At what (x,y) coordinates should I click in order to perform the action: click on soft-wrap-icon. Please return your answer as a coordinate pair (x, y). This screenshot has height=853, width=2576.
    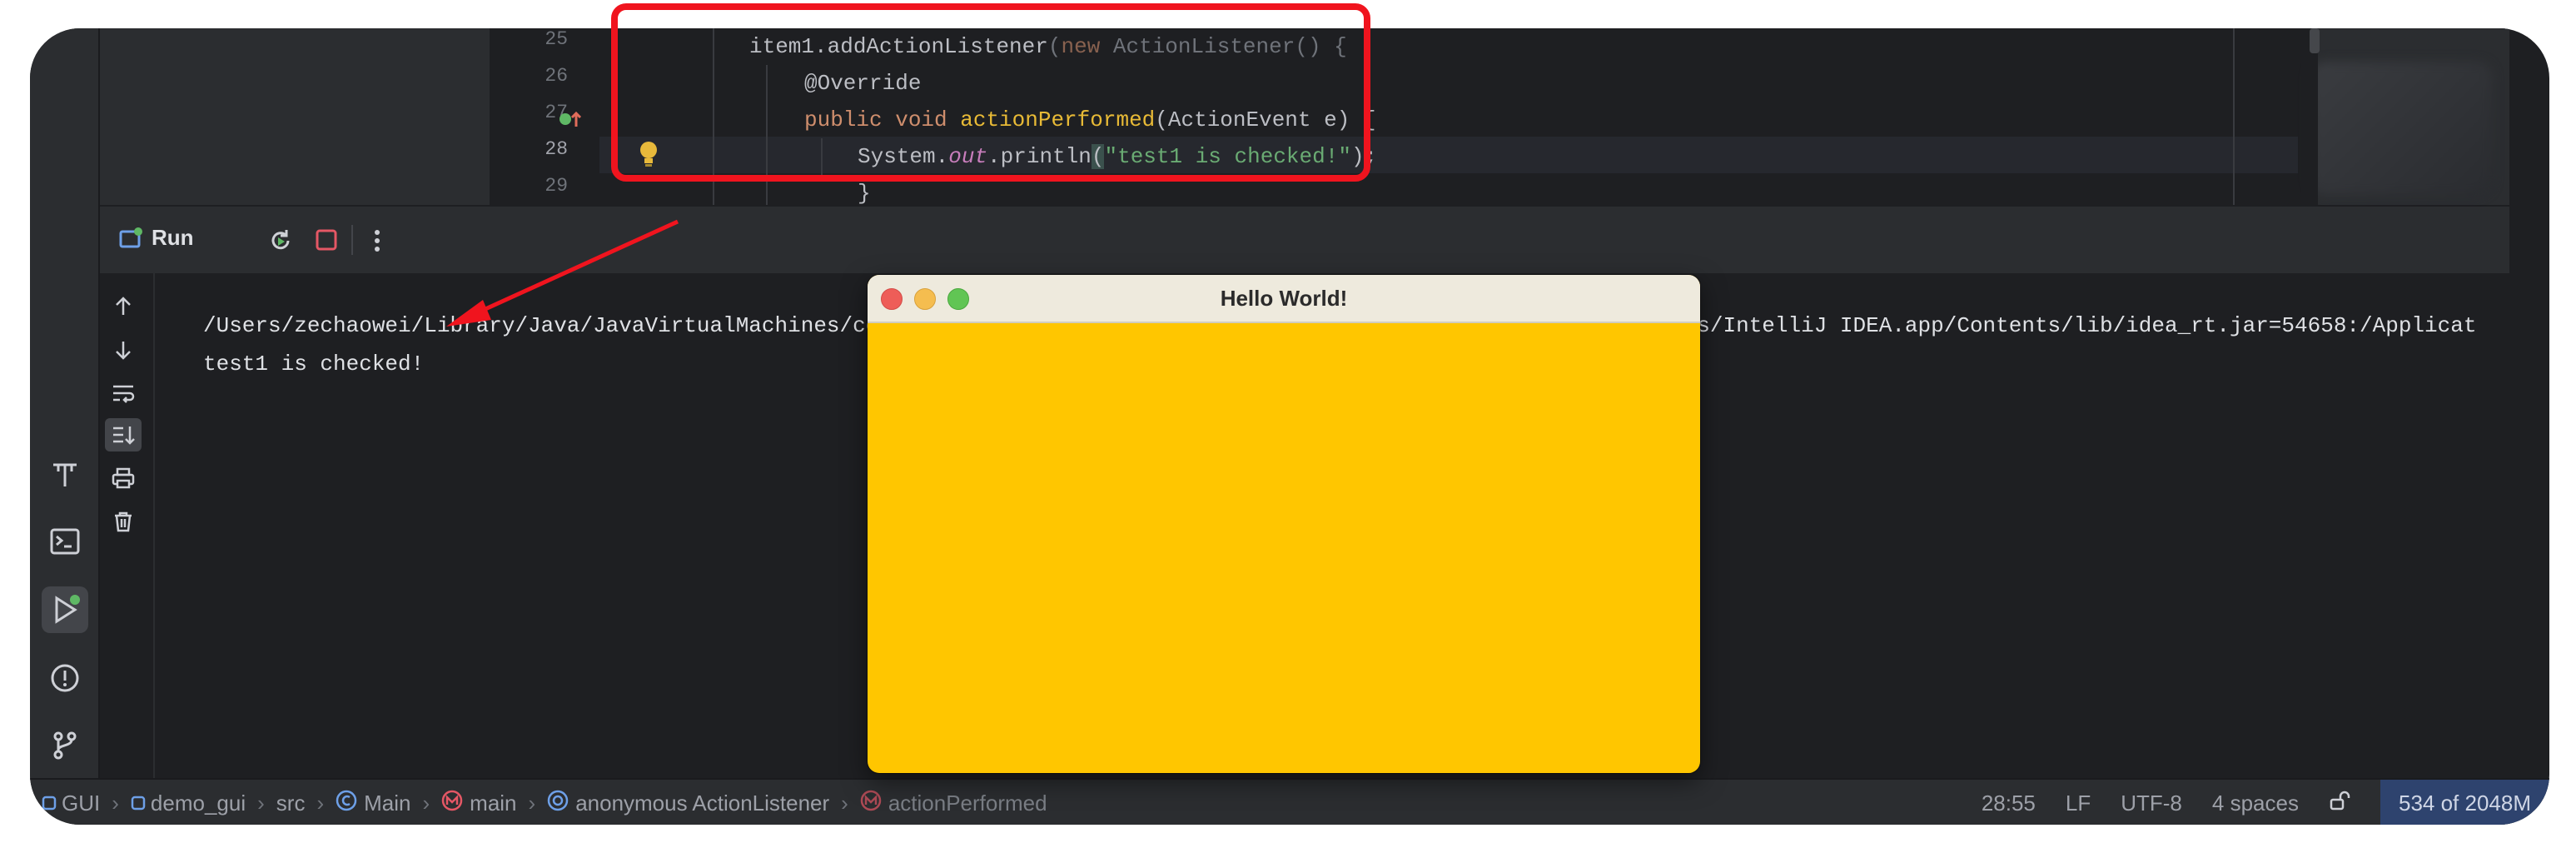
    Looking at the image, I should click on (123, 393).